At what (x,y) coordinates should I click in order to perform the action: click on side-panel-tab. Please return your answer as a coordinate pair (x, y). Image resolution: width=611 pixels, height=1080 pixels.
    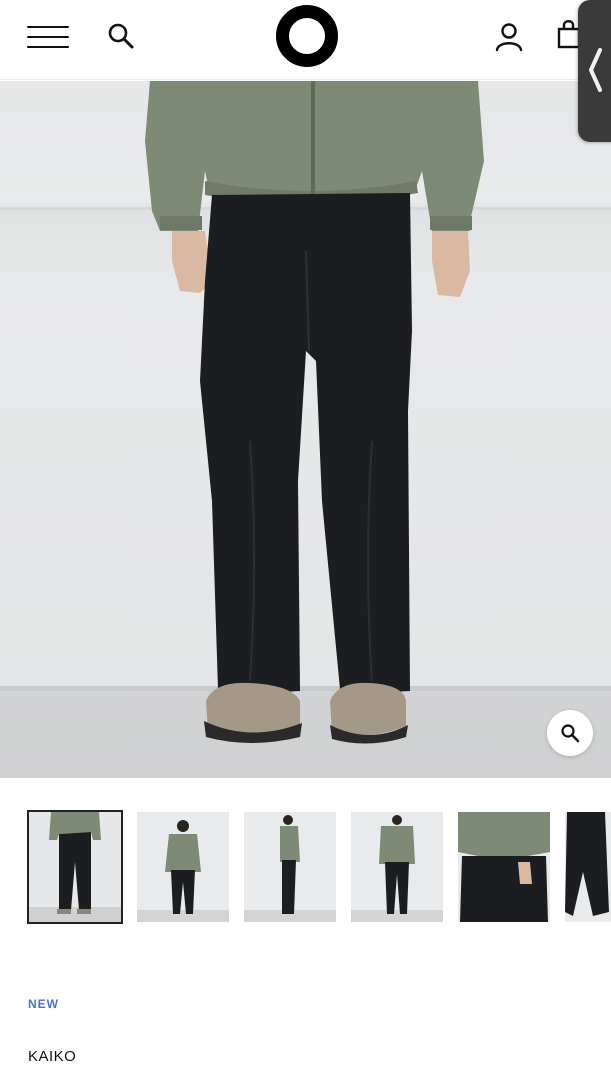
    Looking at the image, I should click on (594, 71).